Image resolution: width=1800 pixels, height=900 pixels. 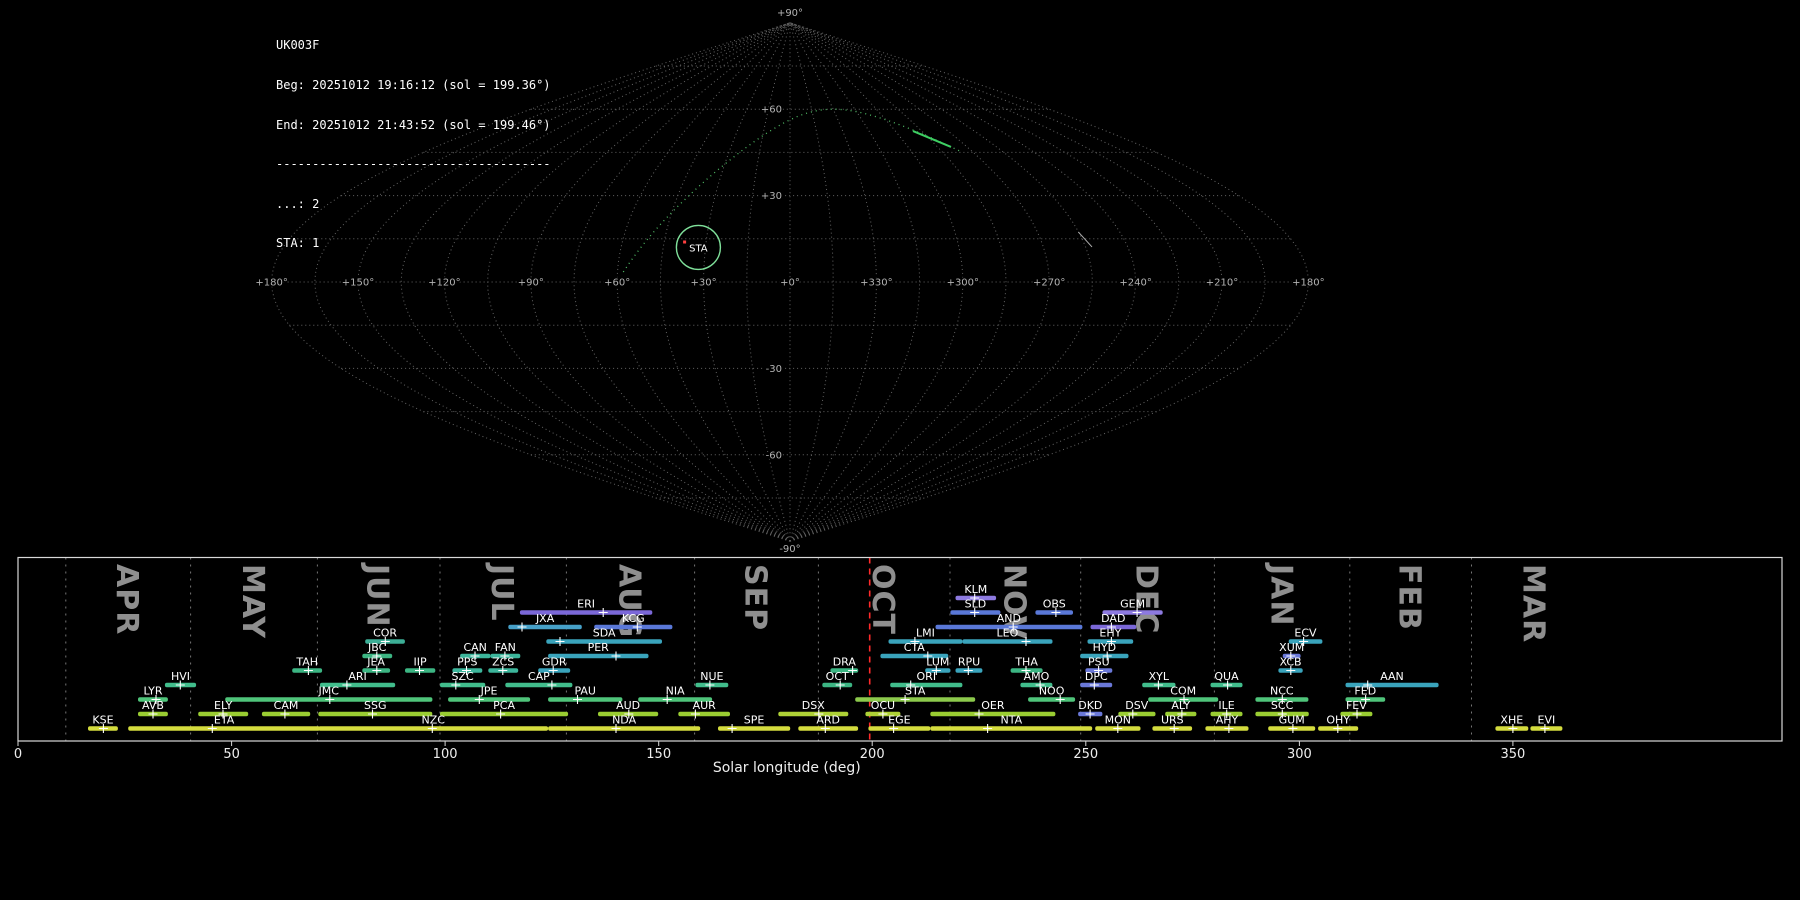 What do you see at coordinates (937, 662) in the screenshot?
I see `shower-label: LUM` at bounding box center [937, 662].